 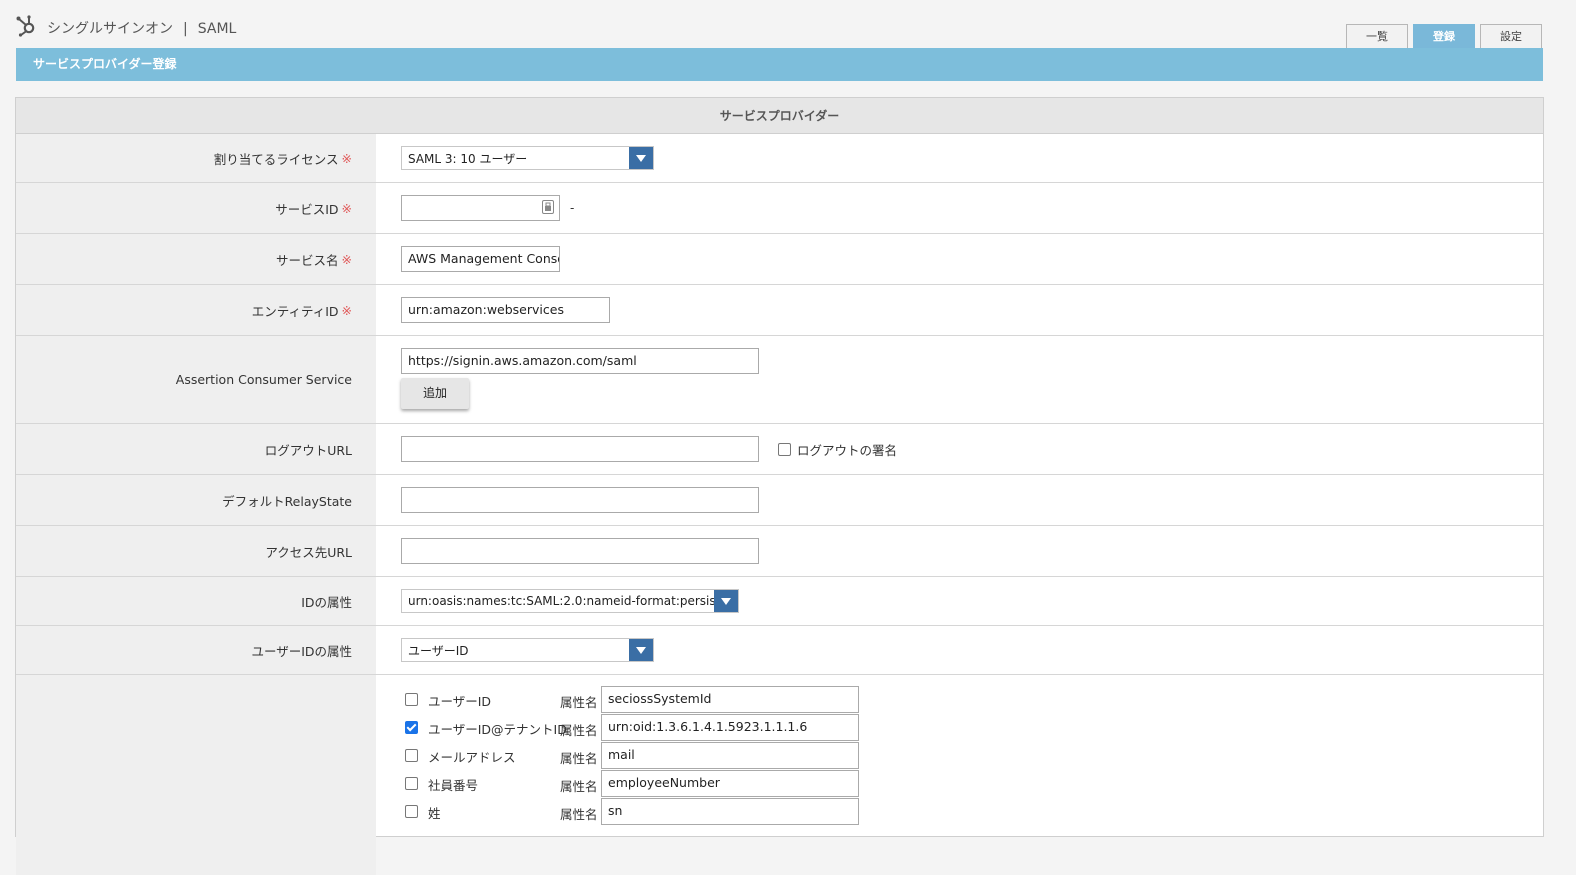 I want to click on service-id-label-cell: サービスID ※, so click(x=196, y=208).